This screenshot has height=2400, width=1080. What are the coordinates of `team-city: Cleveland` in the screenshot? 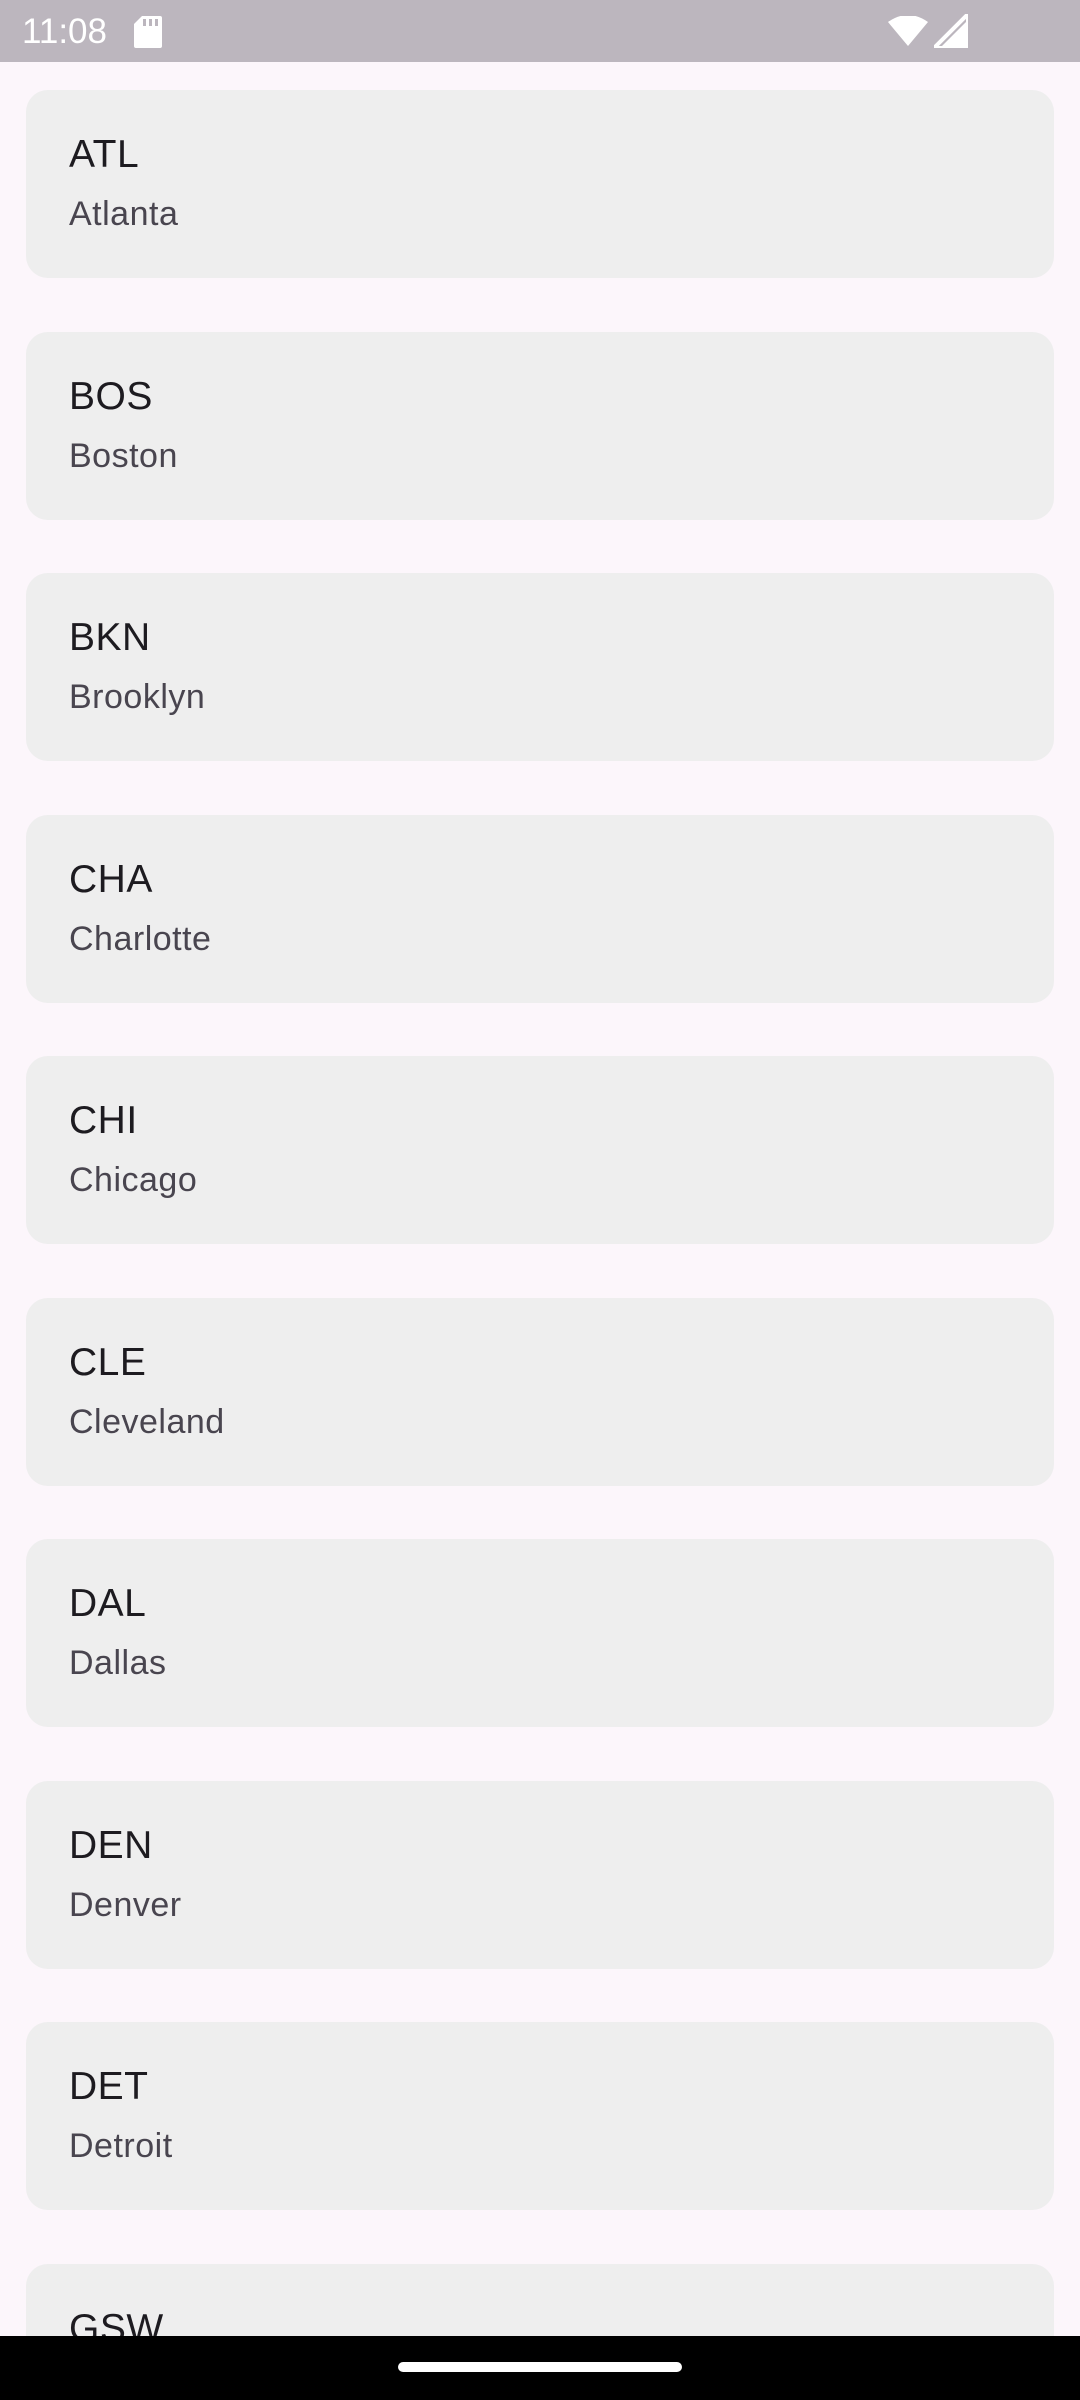 It's located at (147, 1422).